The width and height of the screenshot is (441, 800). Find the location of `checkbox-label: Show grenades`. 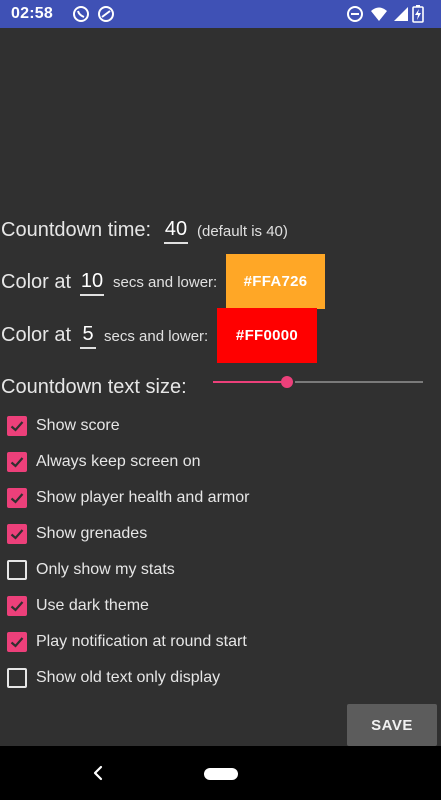

checkbox-label: Show grenades is located at coordinates (92, 533).